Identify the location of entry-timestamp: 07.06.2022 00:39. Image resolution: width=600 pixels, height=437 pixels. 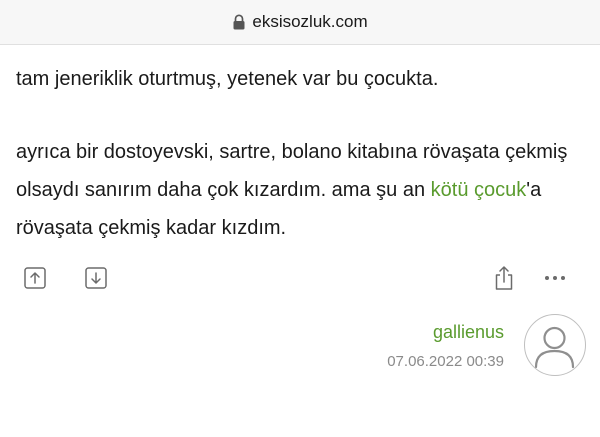
(445, 361).